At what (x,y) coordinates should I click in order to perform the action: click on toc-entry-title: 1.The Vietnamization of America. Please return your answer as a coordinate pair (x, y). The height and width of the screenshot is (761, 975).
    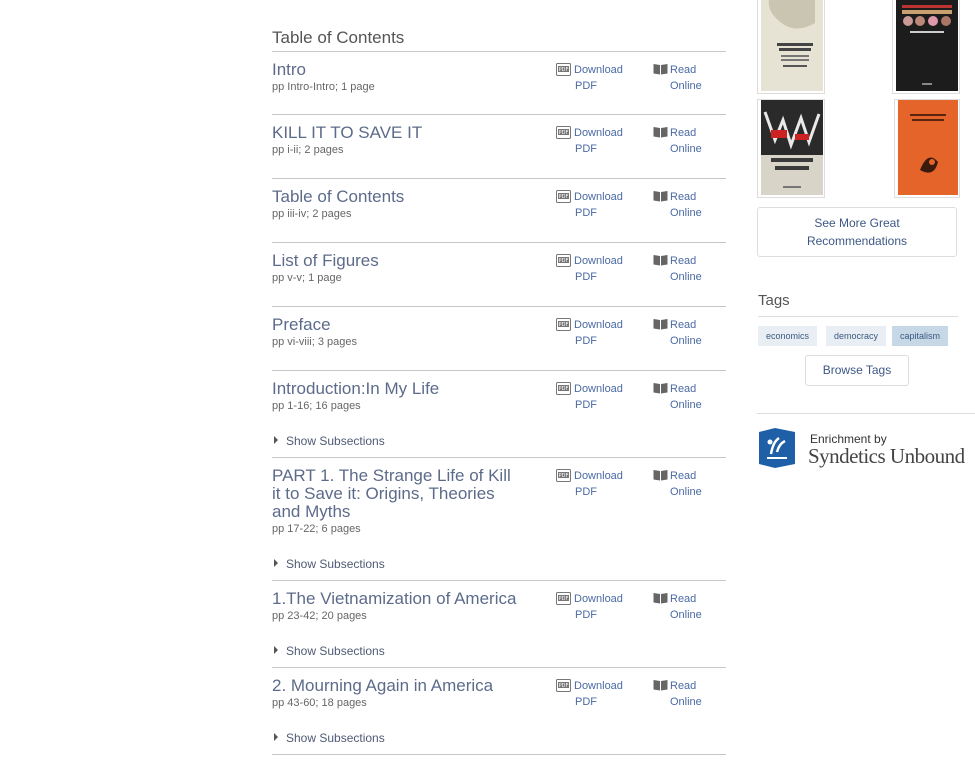
    Looking at the image, I should click on (402, 599).